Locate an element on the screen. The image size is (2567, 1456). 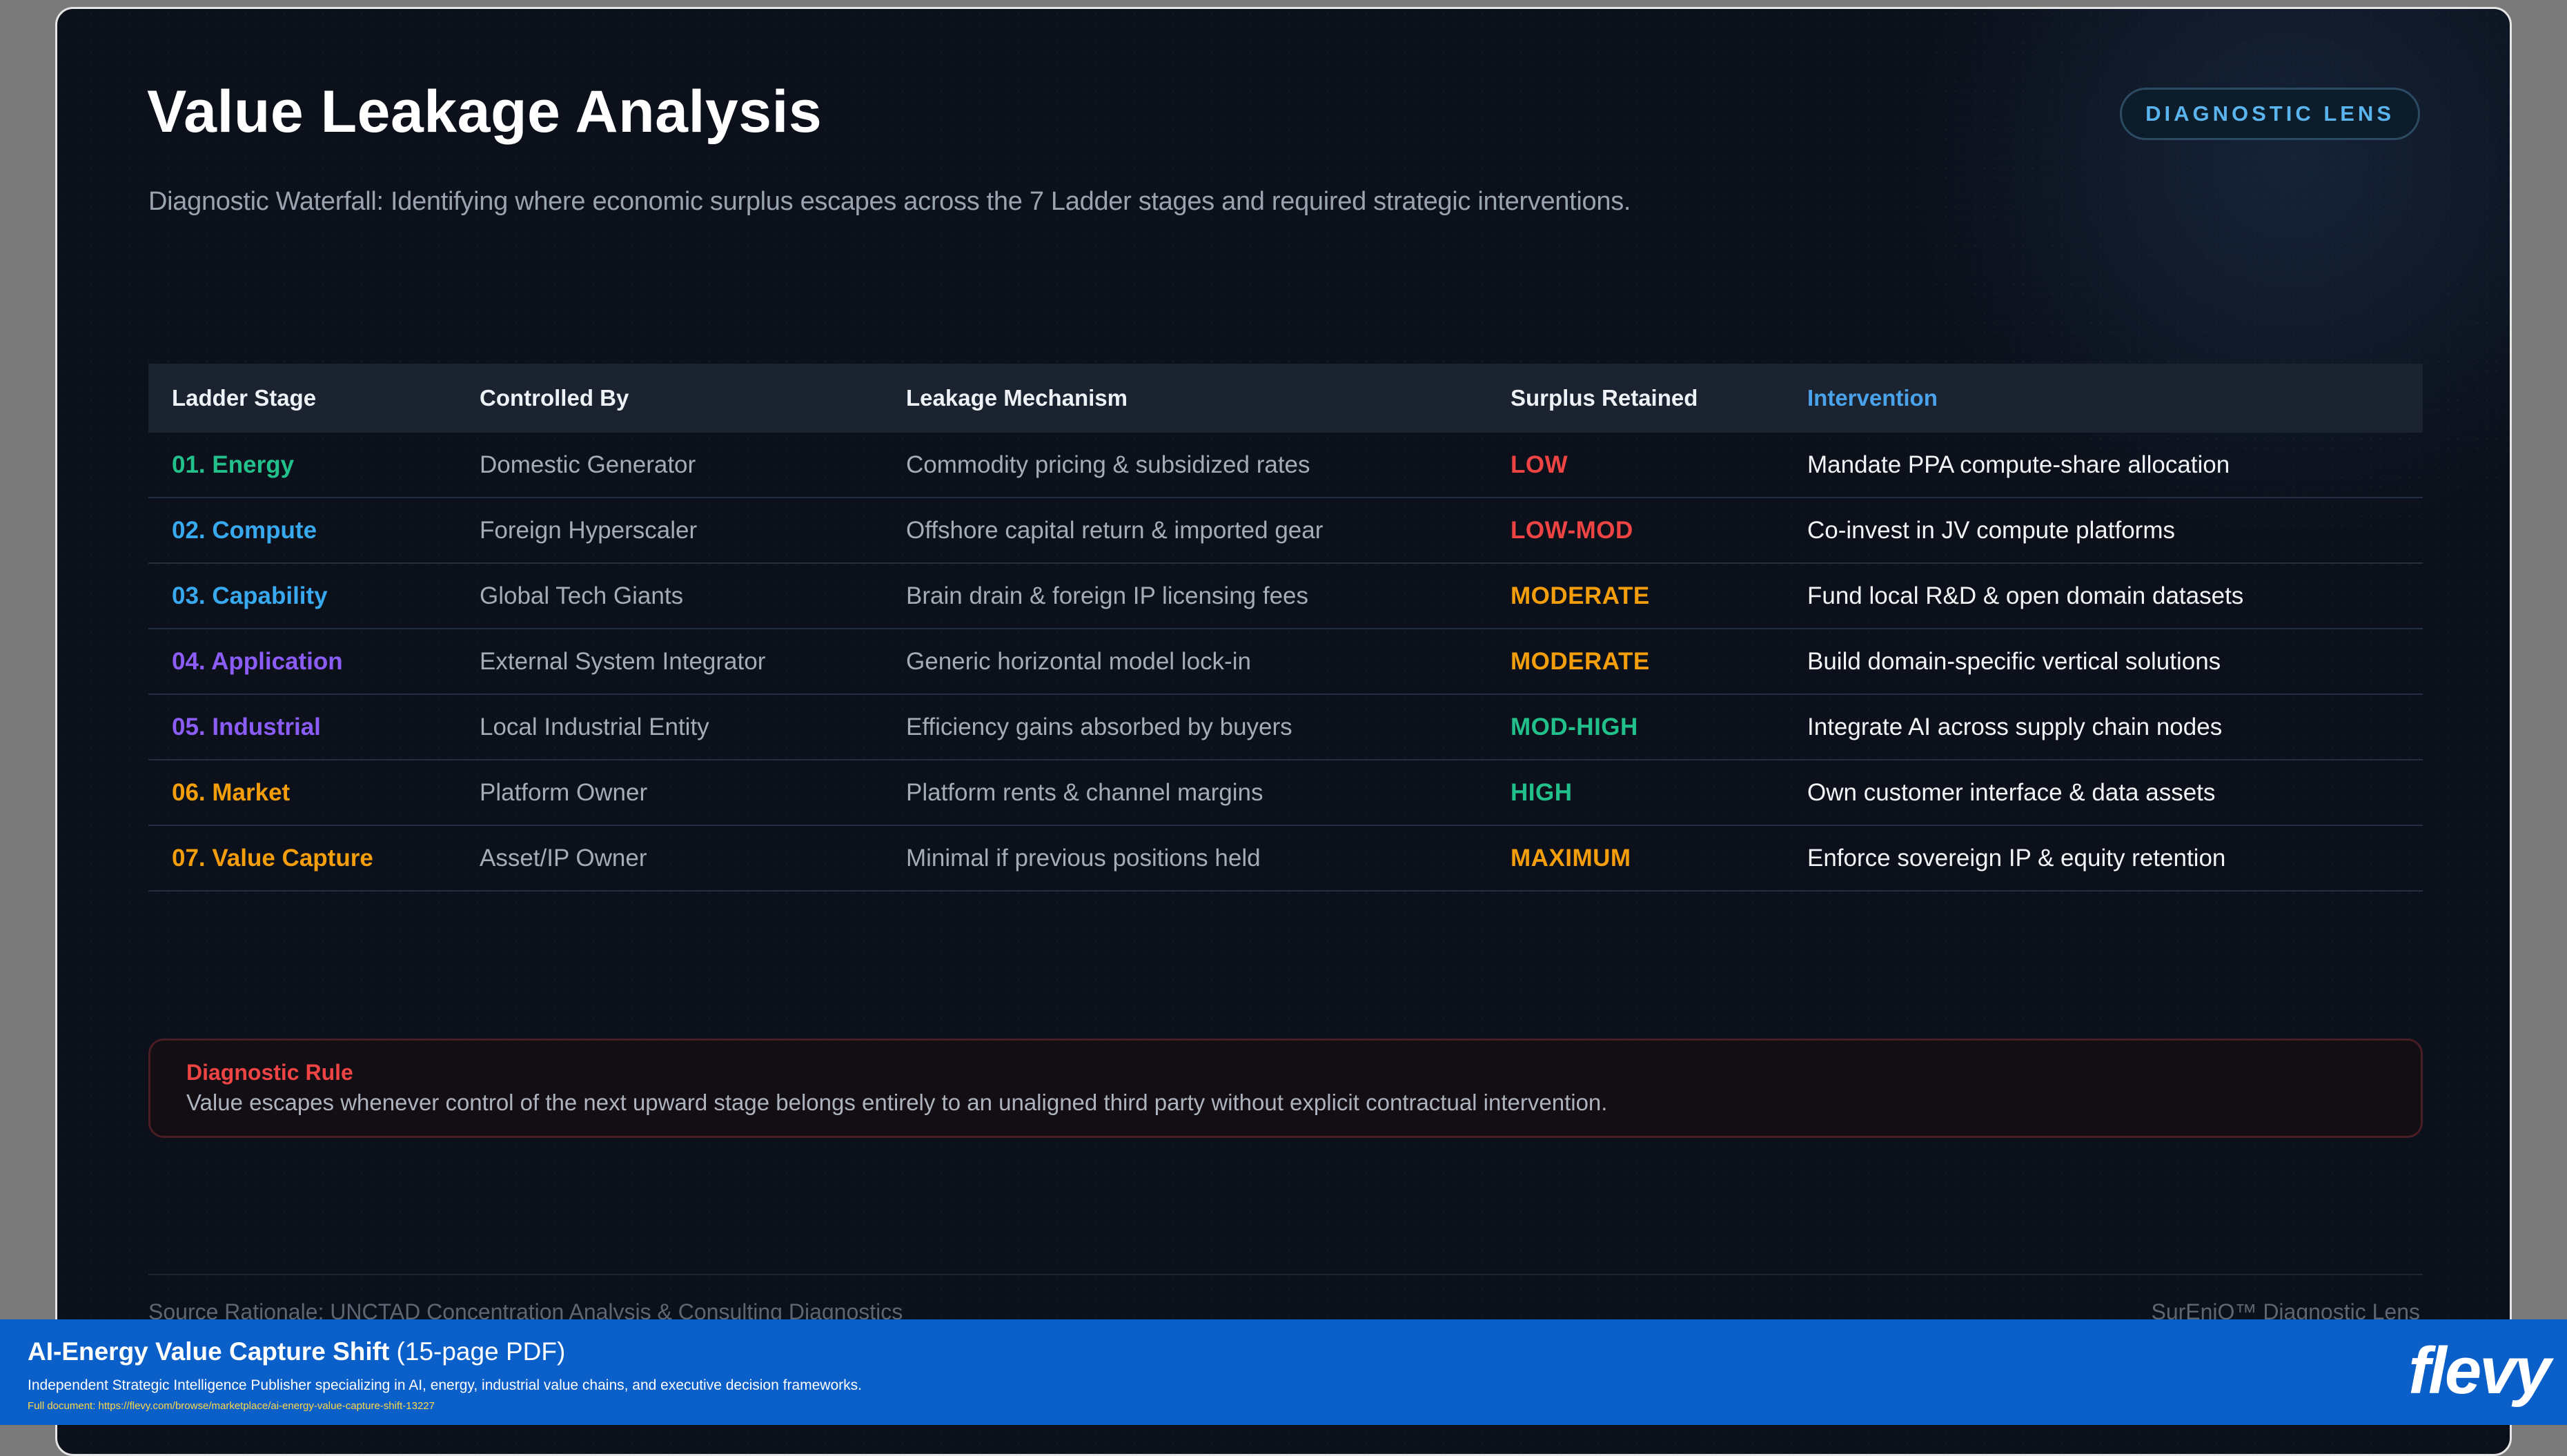
diagnostic-lens-badge: DIAGNOSTIC LENS is located at coordinates (2270, 114).